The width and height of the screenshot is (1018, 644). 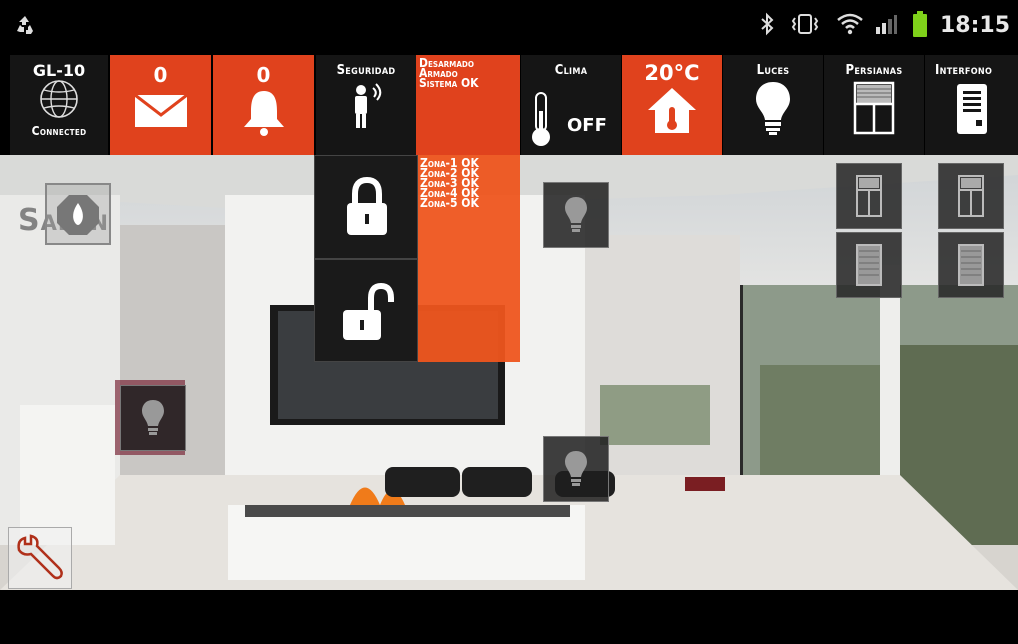 I want to click on blind-2-down-button, so click(x=971, y=265).